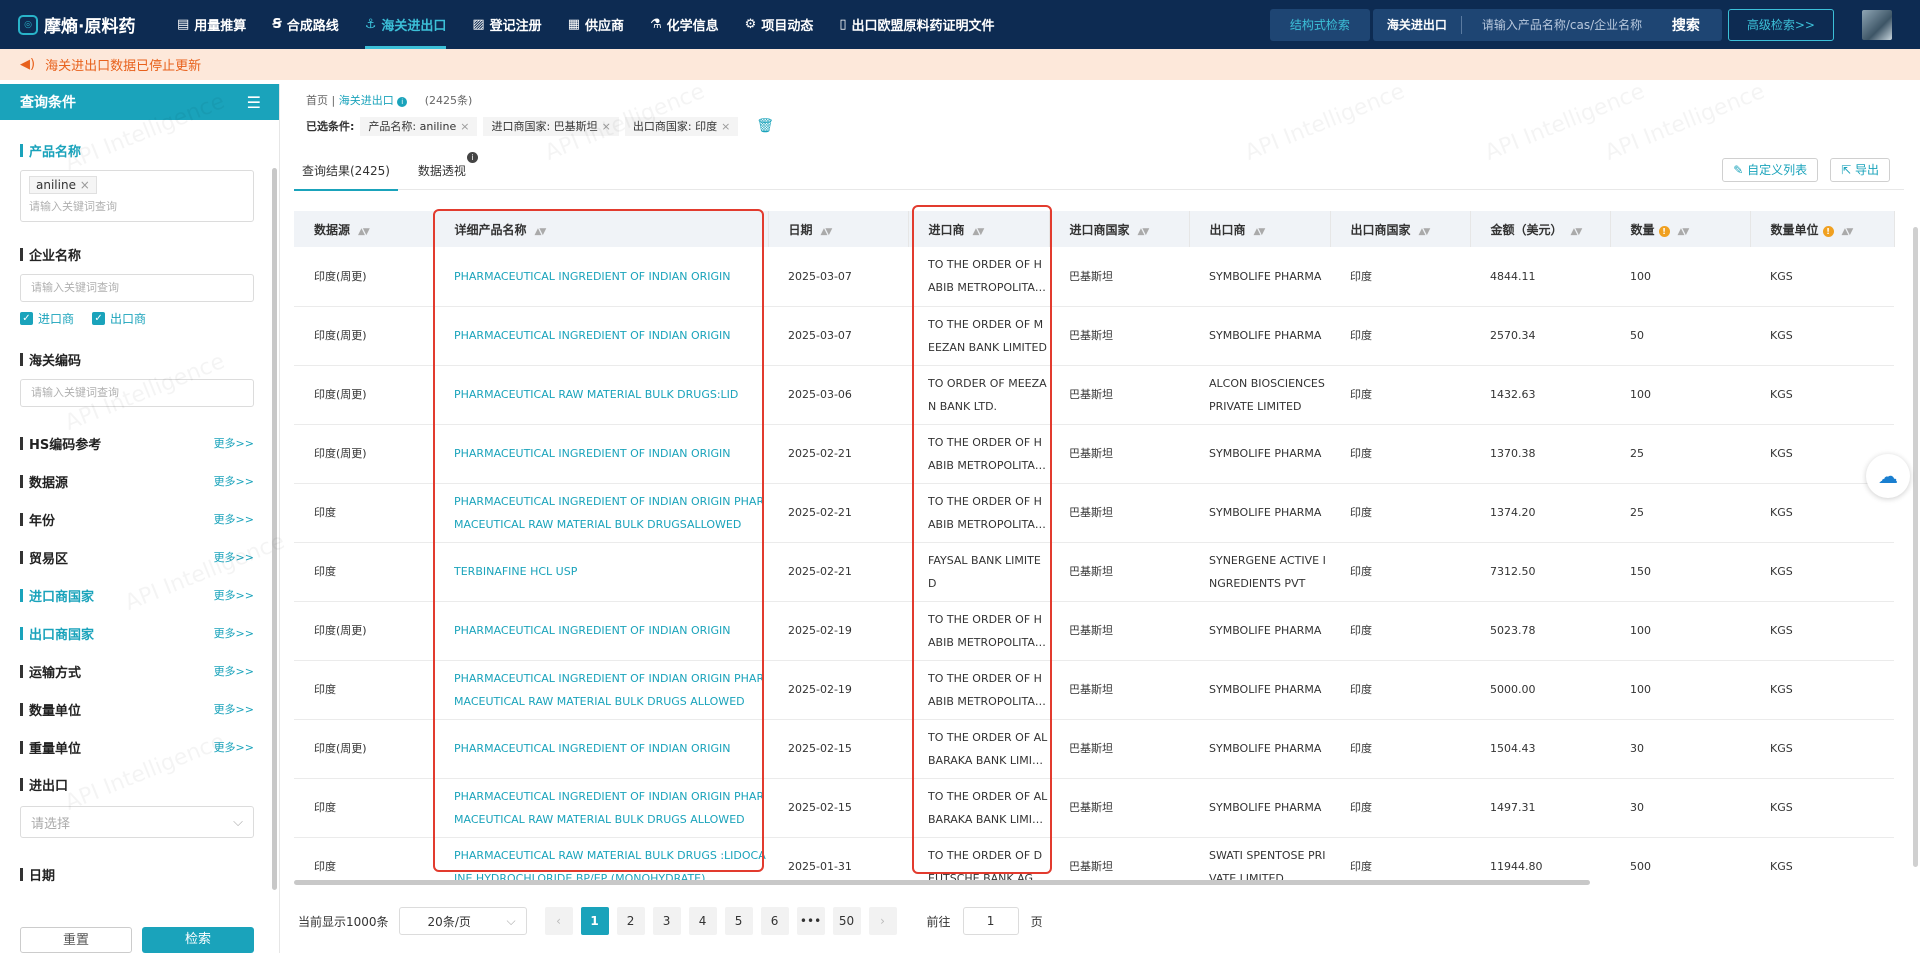 This screenshot has width=1920, height=953. I want to click on product-name-field: aniline × 请输入关键词查询, so click(137, 196).